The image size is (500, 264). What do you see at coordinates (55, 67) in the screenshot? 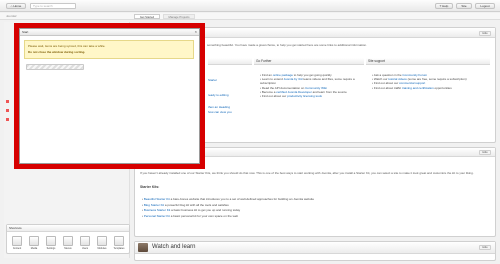
I see `progress-bar` at bounding box center [55, 67].